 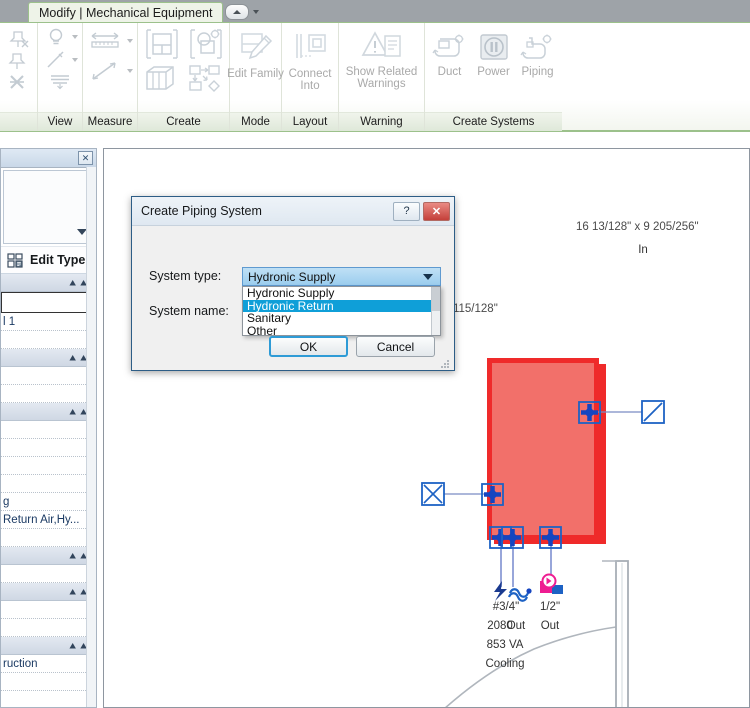 What do you see at coordinates (292, 276) in the screenshot?
I see `system-type-value: Hydronic Supply` at bounding box center [292, 276].